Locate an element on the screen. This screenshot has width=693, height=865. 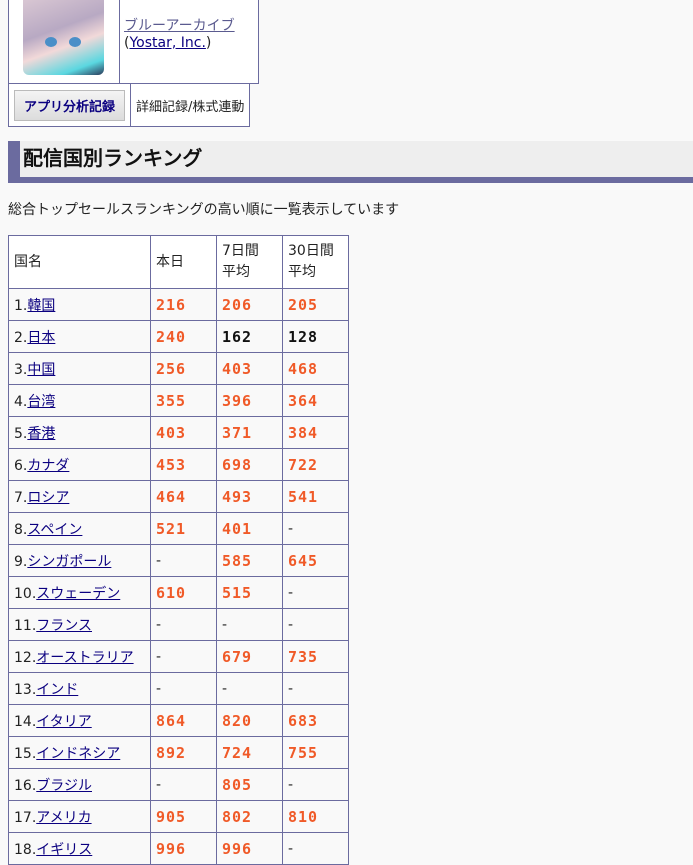
rank-number: 10. is located at coordinates (25, 593).